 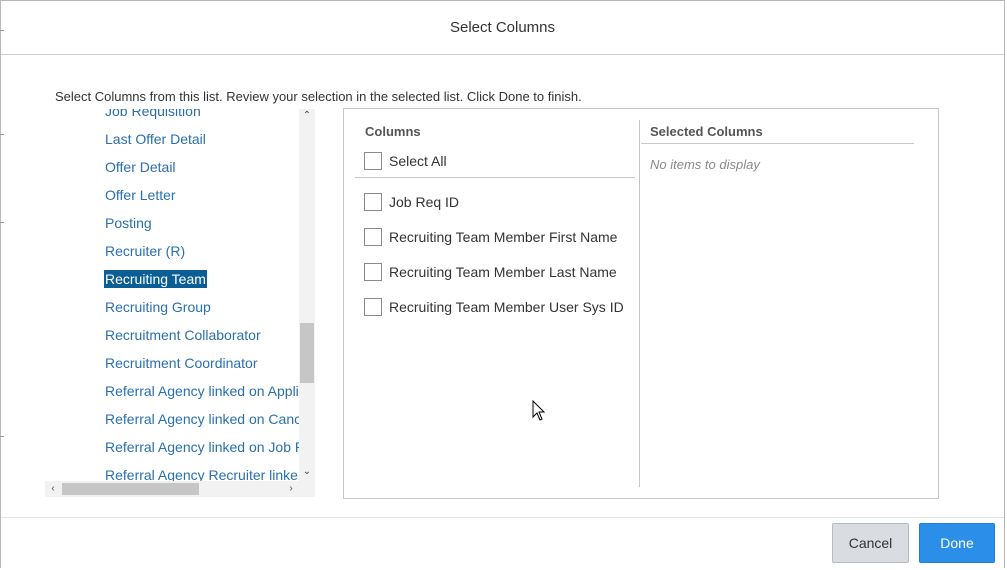 I want to click on tree-vertical-scrollbar: ⌃ ⌄, so click(x=307, y=295).